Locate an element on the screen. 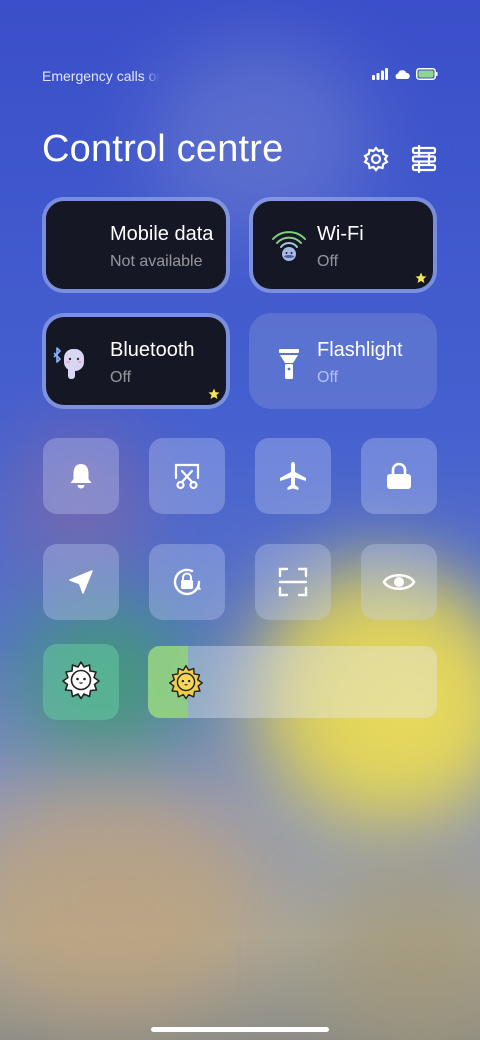  rotation-lock-icon is located at coordinates (187, 582).